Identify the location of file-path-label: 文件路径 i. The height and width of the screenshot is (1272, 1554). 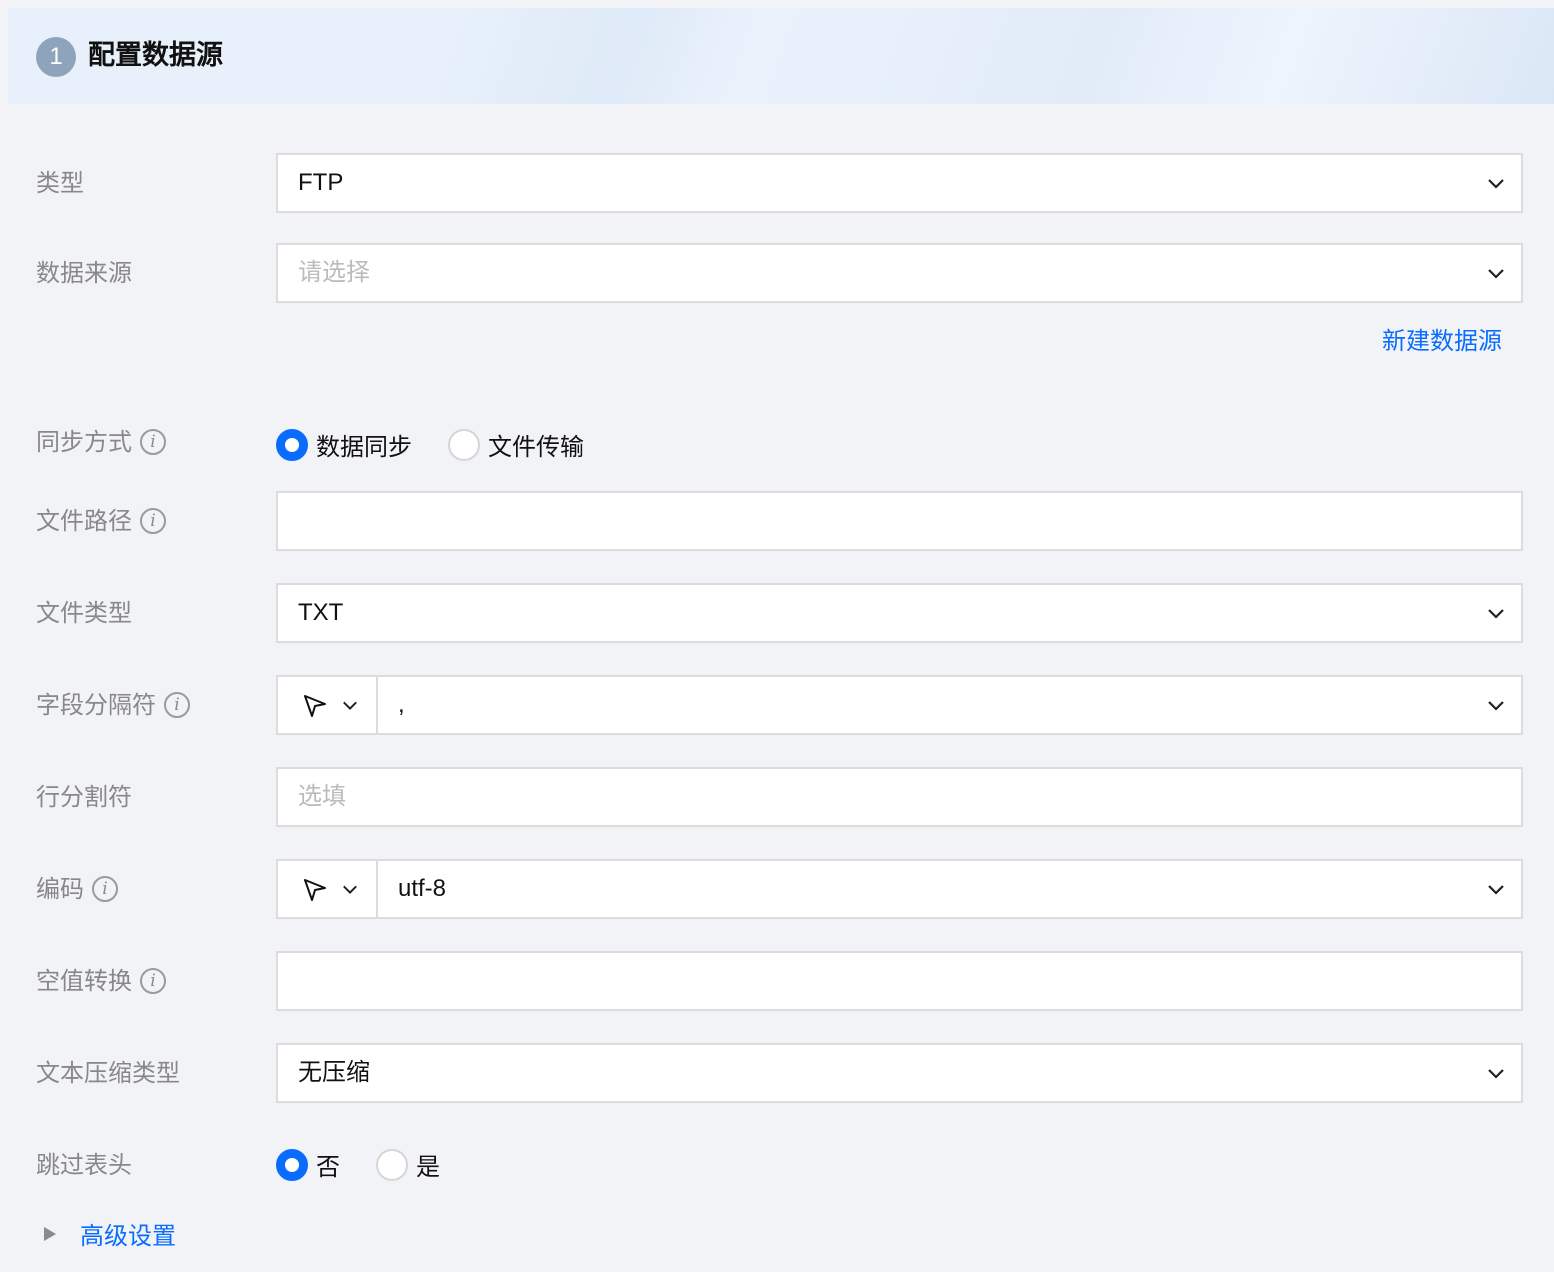
(101, 521).